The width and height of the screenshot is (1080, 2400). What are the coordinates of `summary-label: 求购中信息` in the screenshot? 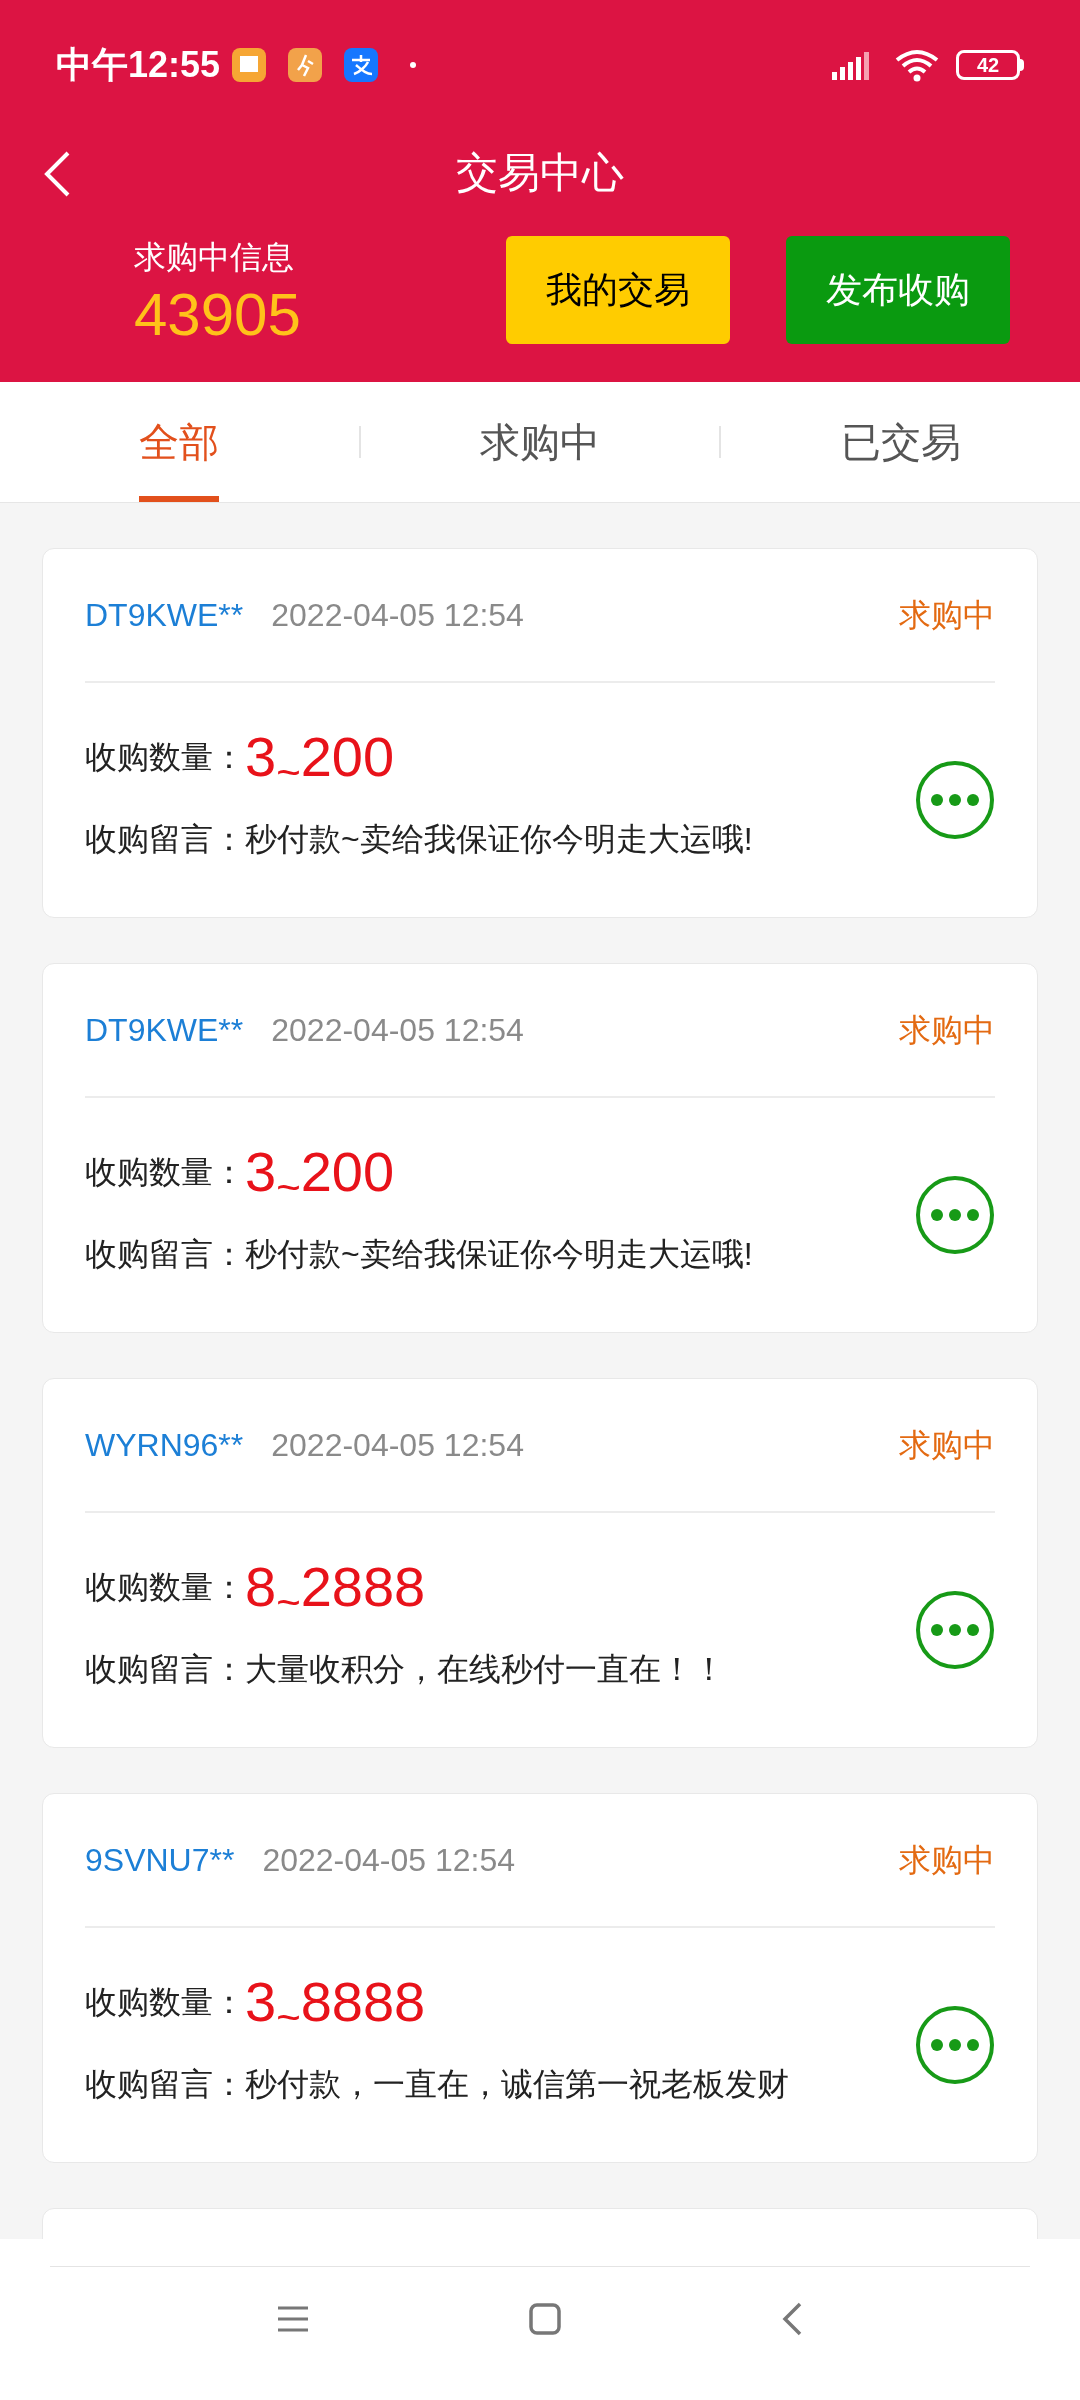 It's located at (214, 257).